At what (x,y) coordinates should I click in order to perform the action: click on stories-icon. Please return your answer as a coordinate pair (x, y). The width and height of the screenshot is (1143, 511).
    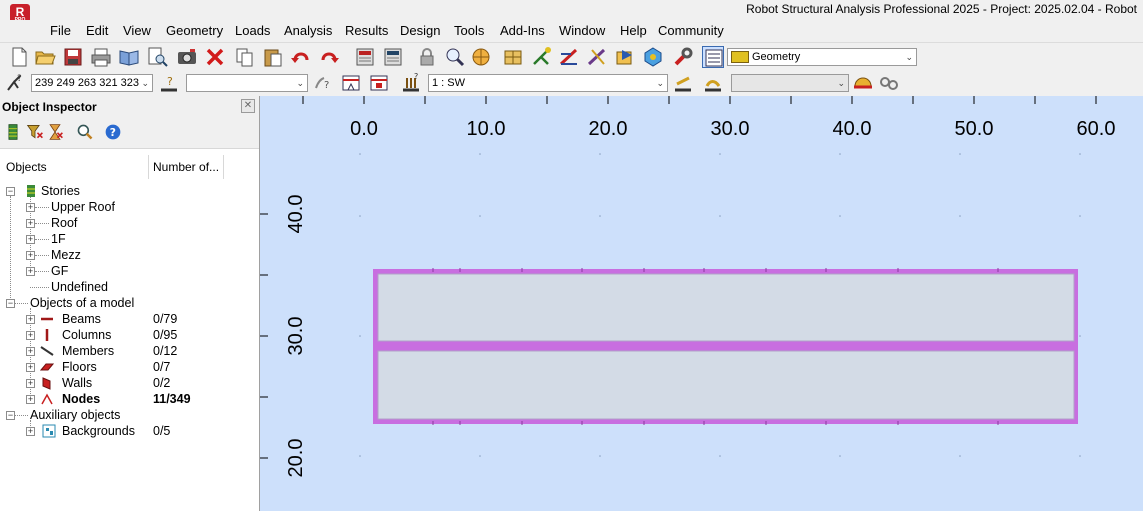
    Looking at the image, I should click on (13, 132).